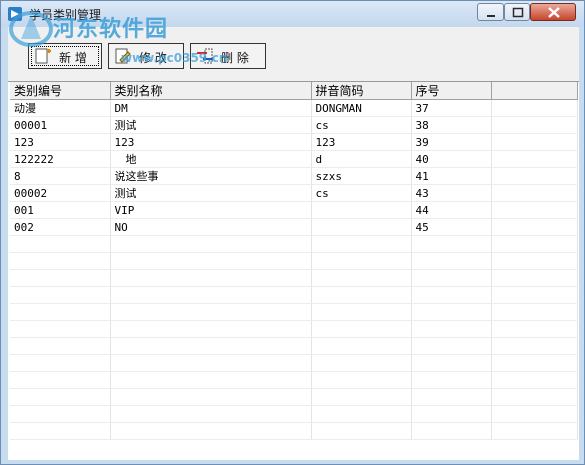 This screenshot has width=585, height=465. Describe the element at coordinates (490, 12) in the screenshot. I see `minimize-button` at that location.